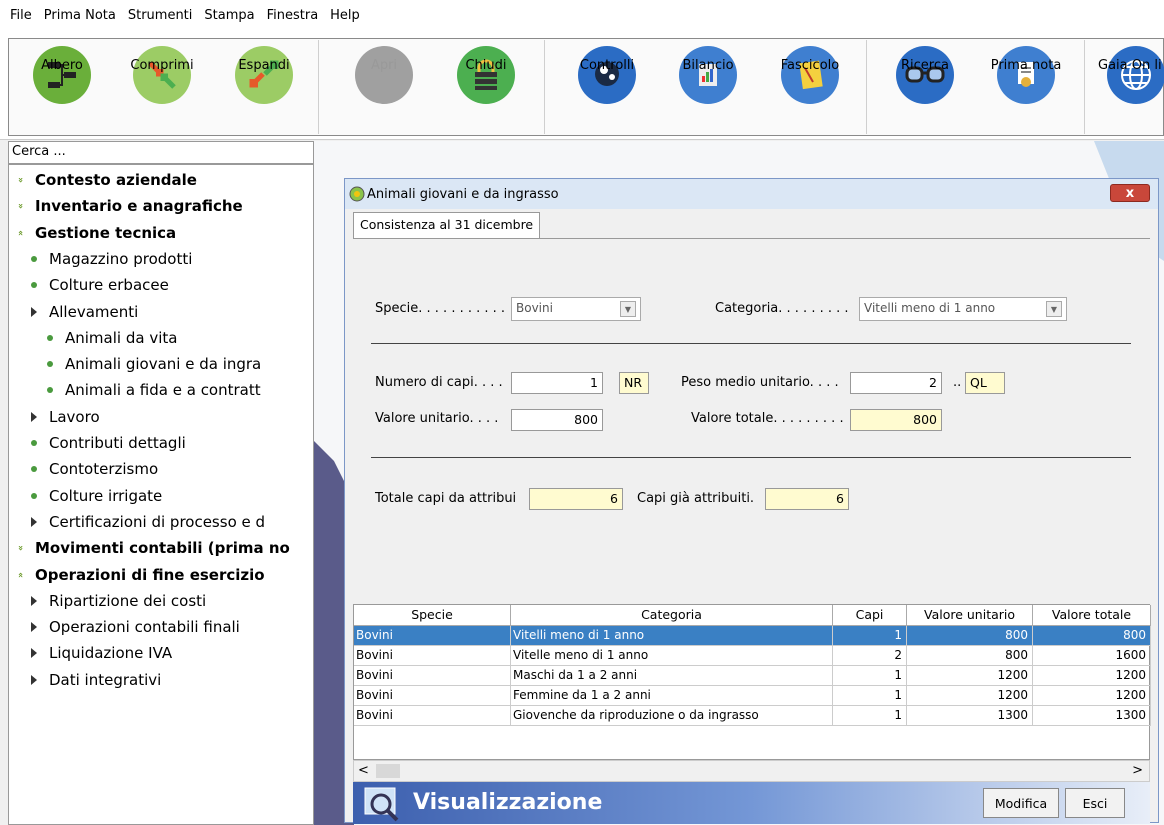 The image size is (1164, 825). I want to click on menu-strumenti: Strumenti, so click(160, 15).